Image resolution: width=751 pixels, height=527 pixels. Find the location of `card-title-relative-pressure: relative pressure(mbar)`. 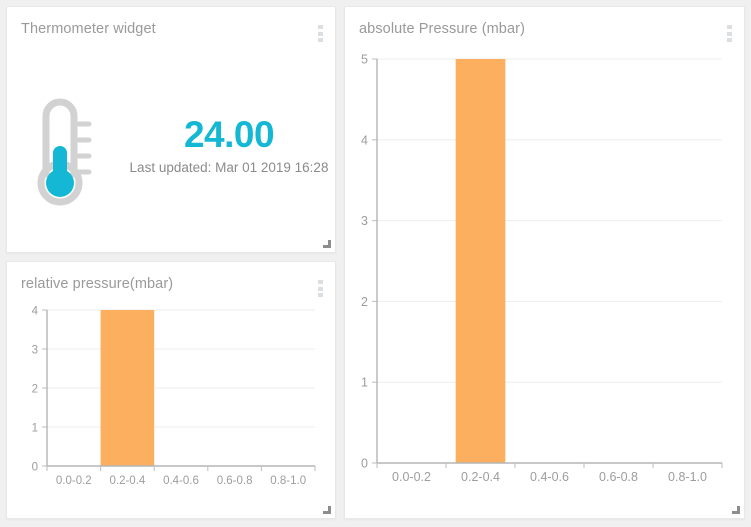

card-title-relative-pressure: relative pressure(mbar) is located at coordinates (97, 284).